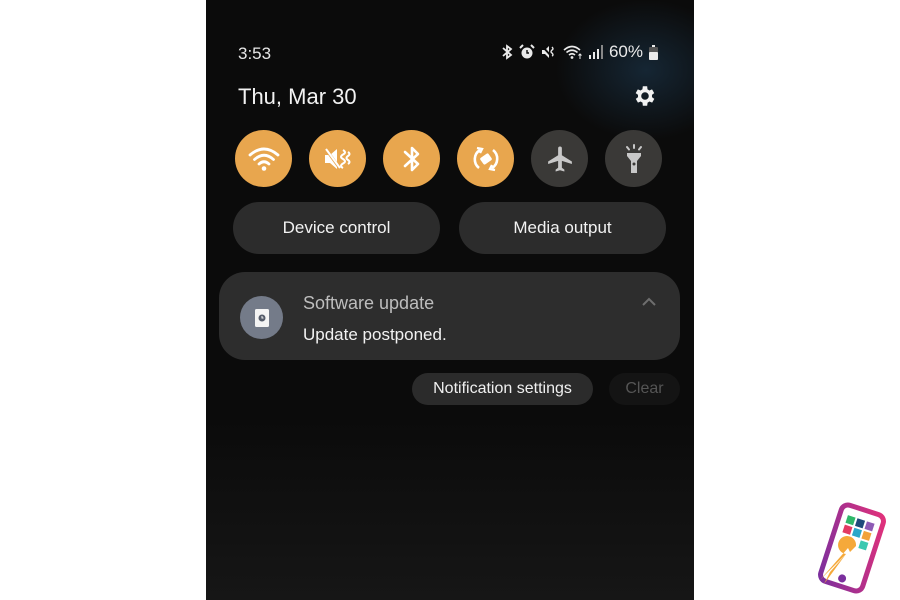 The height and width of the screenshot is (600, 900). I want to click on tile-auto-rotate, so click(485, 158).